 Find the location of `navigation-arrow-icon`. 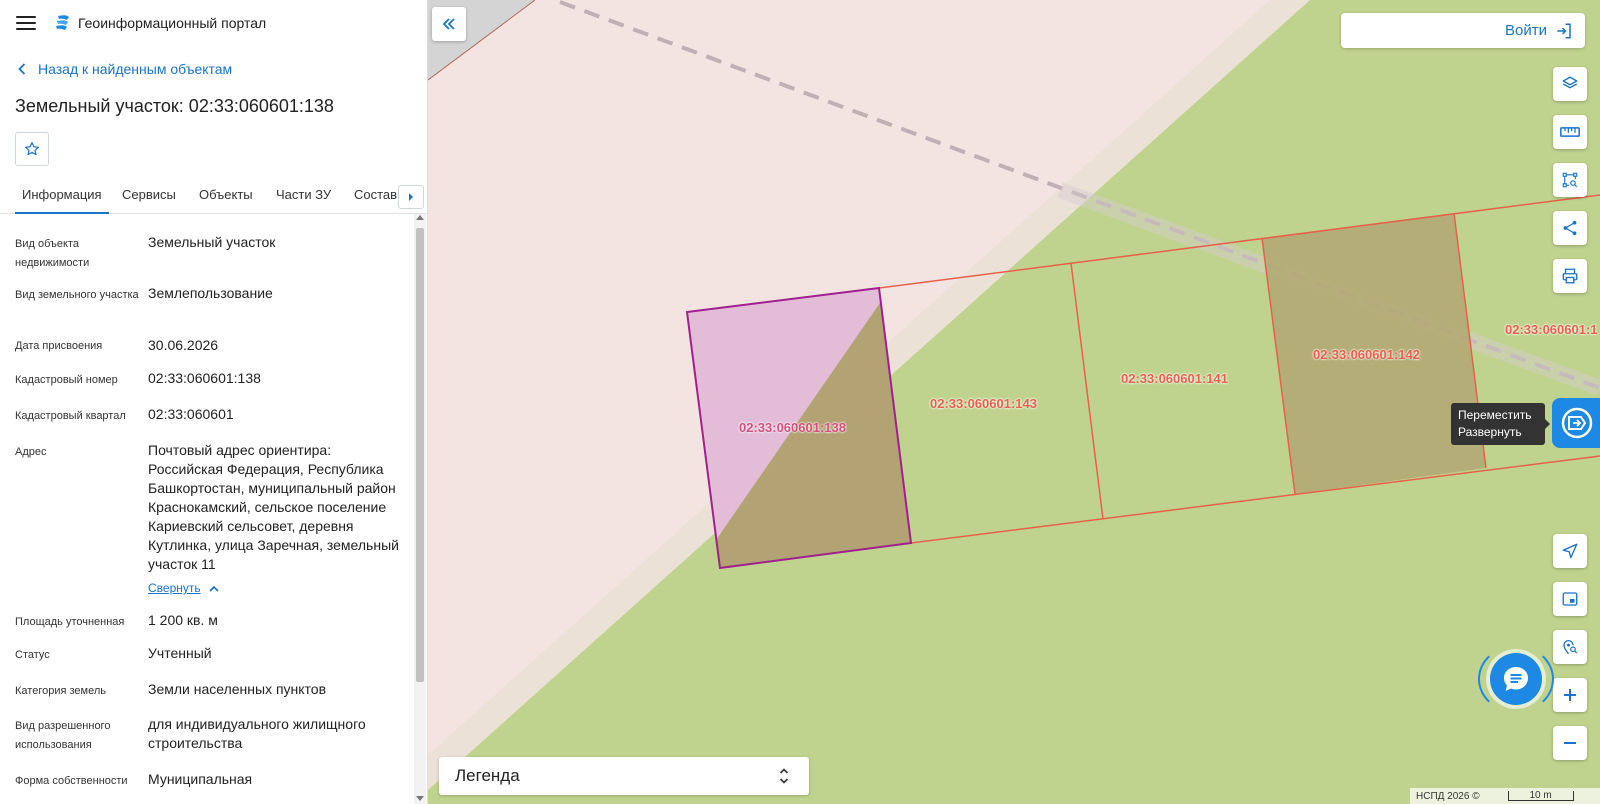

navigation-arrow-icon is located at coordinates (1570, 551).